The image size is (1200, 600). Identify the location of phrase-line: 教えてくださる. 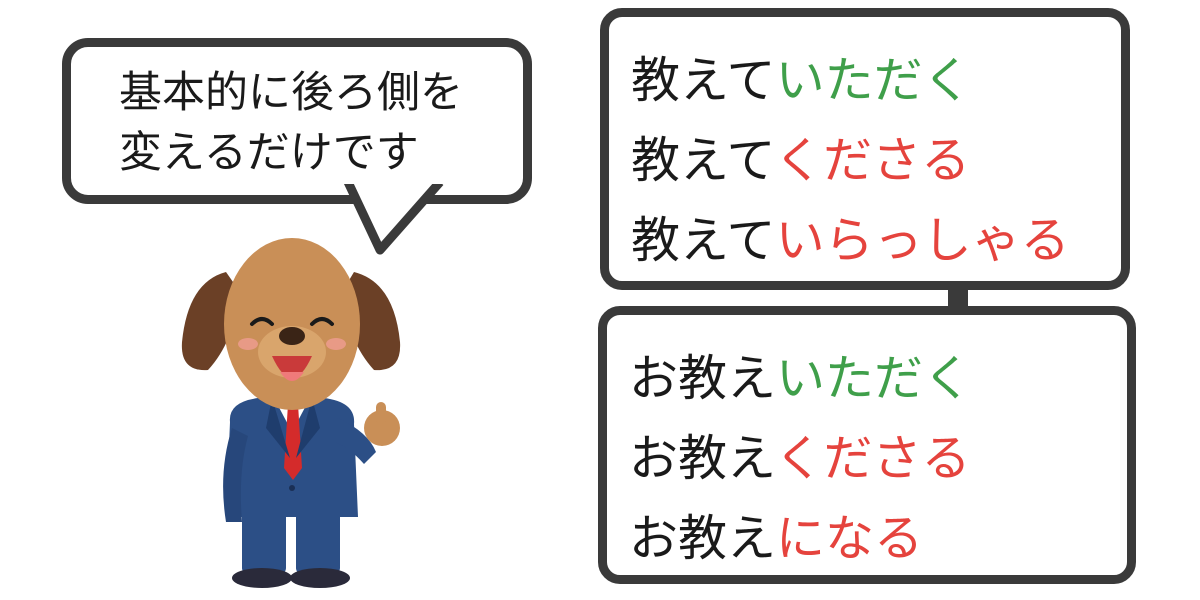
(876, 161).